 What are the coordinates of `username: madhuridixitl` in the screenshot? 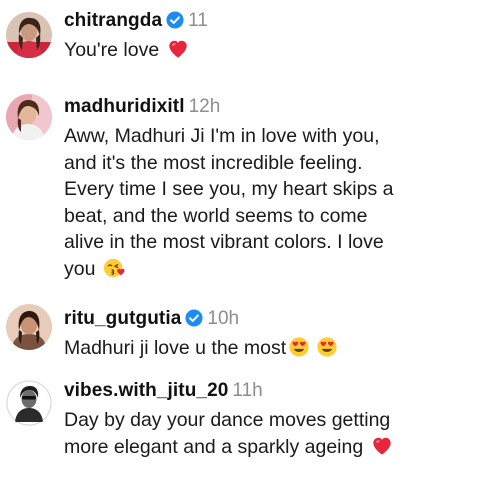 It's located at (124, 106).